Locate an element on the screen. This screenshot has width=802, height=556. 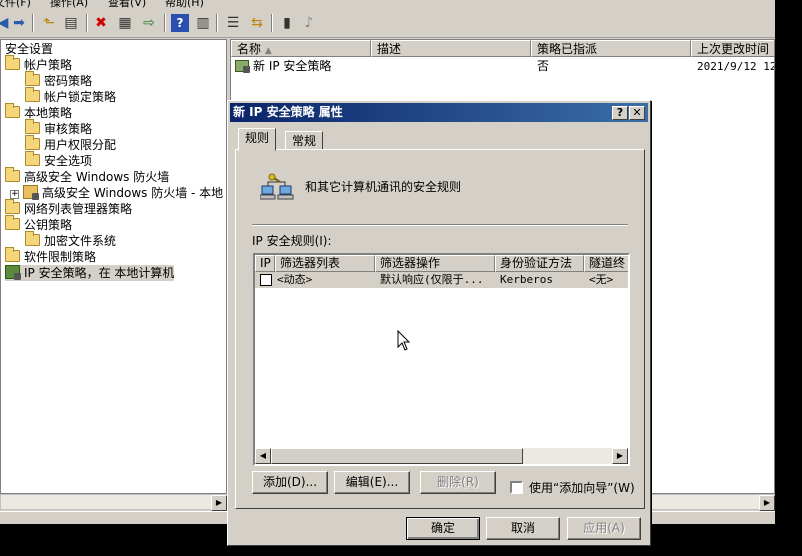
dialog-title: 新 IP 安全策略 属性 is located at coordinates (288, 112).